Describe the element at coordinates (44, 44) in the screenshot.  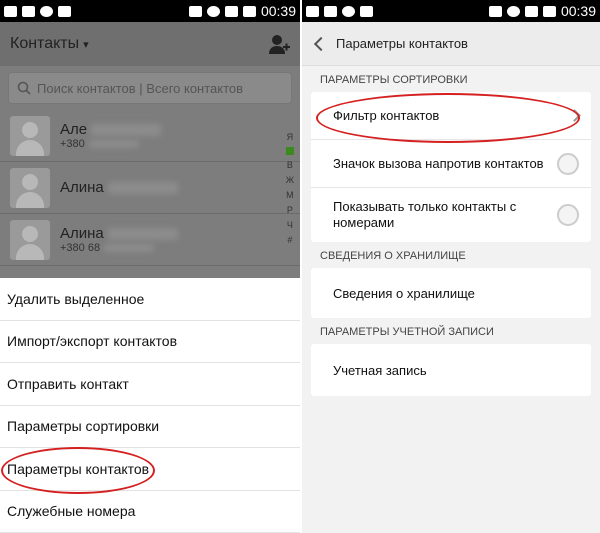
I see `contacts-title: Контакты` at that location.